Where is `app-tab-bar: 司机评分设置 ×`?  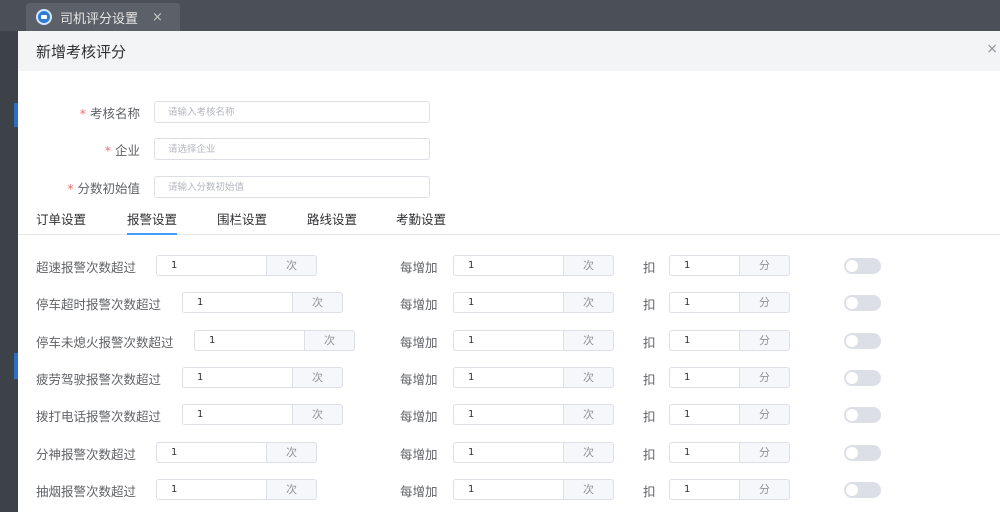
app-tab-bar: 司机评分设置 × is located at coordinates (500, 15).